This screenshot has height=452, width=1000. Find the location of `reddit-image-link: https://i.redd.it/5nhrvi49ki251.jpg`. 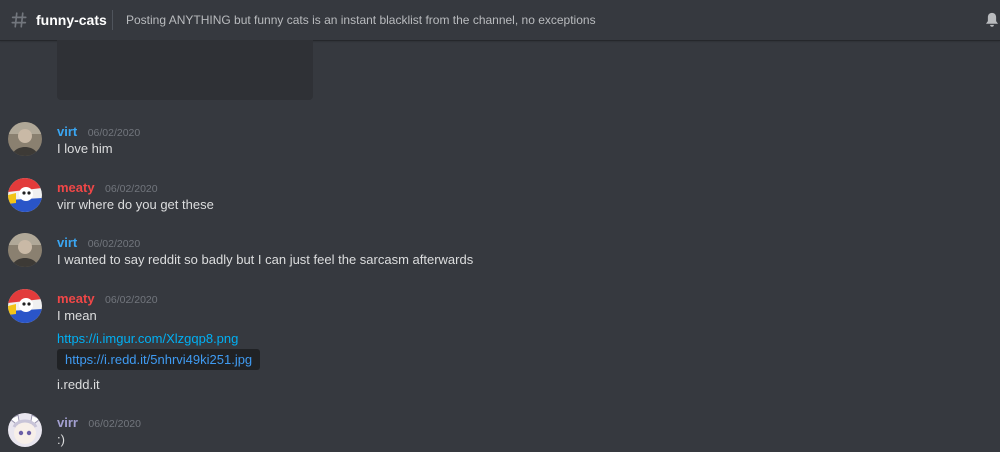

reddit-image-link: https://i.redd.it/5nhrvi49ki251.jpg is located at coordinates (159, 359).